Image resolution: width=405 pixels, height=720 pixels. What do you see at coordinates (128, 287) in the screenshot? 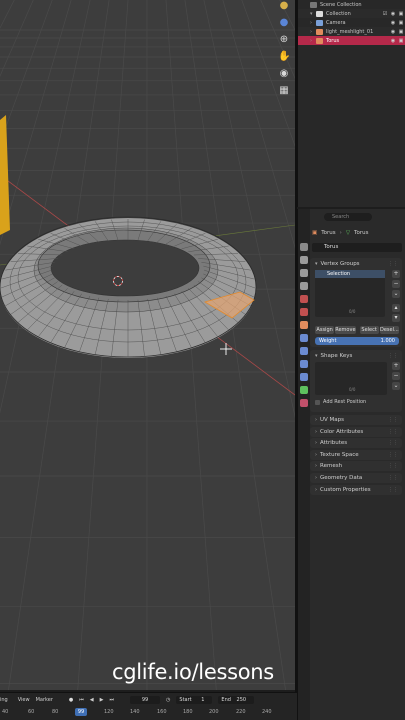
I see `torus-mesh` at bounding box center [128, 287].